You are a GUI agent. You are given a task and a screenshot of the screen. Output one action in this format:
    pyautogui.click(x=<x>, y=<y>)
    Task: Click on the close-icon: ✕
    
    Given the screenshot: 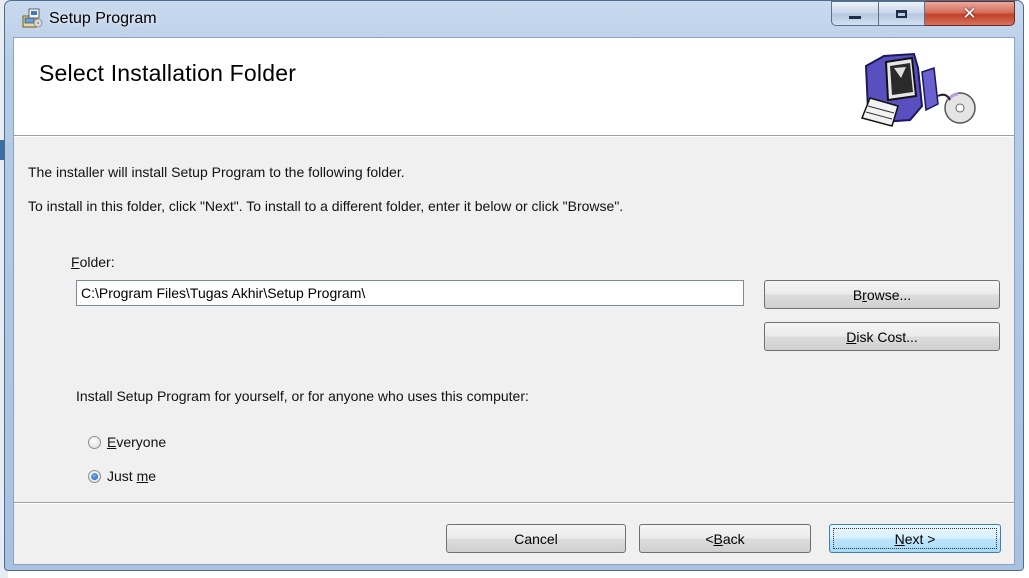 What is the action you would take?
    pyautogui.click(x=969, y=13)
    